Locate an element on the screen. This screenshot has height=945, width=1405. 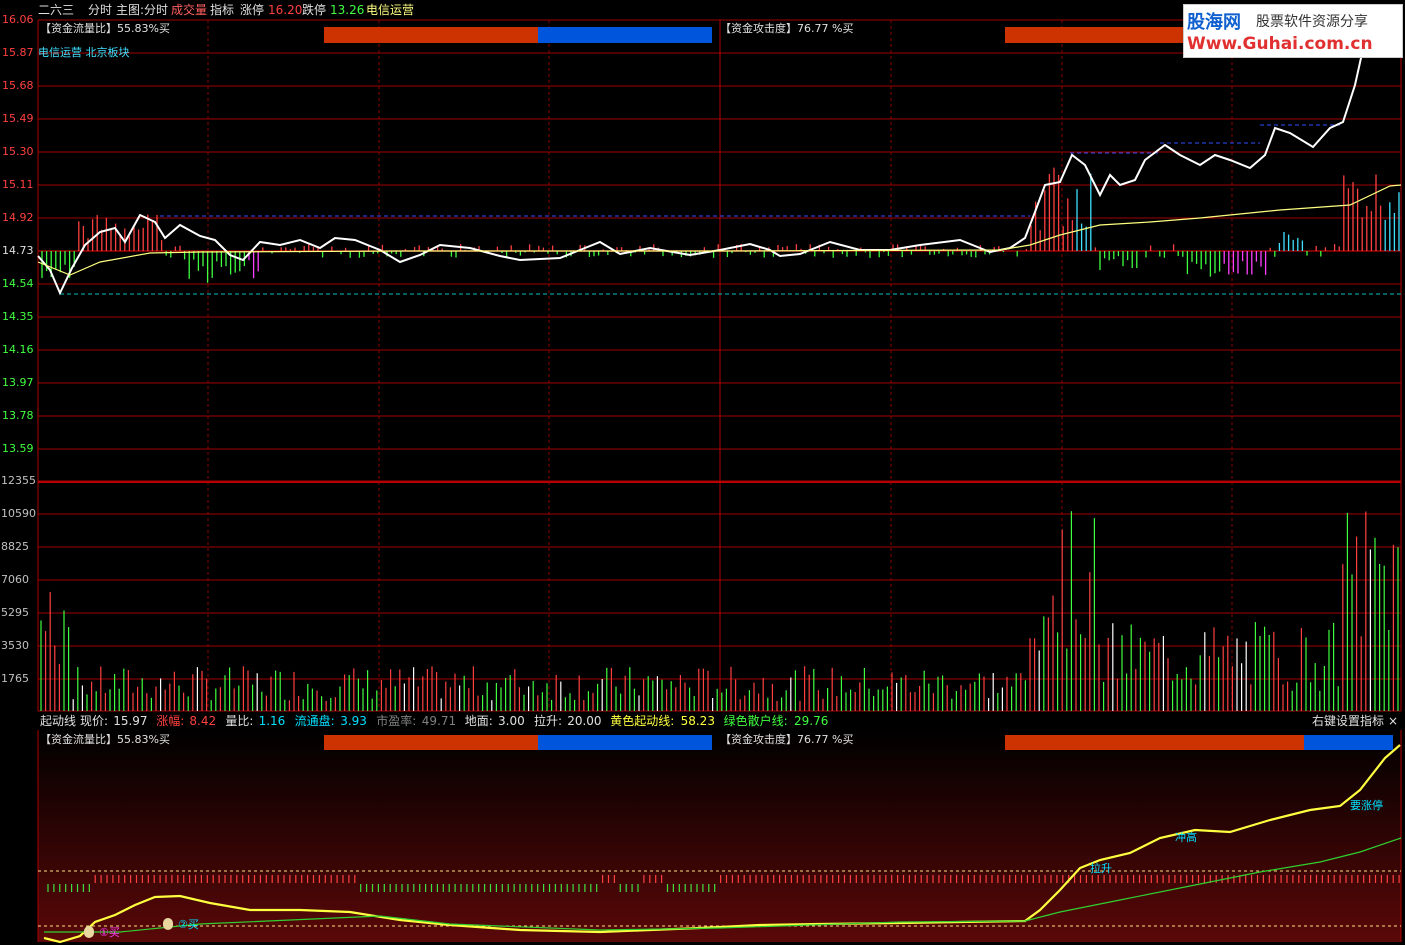
indicator-item-value: 3.93 is located at coordinates (353, 721).